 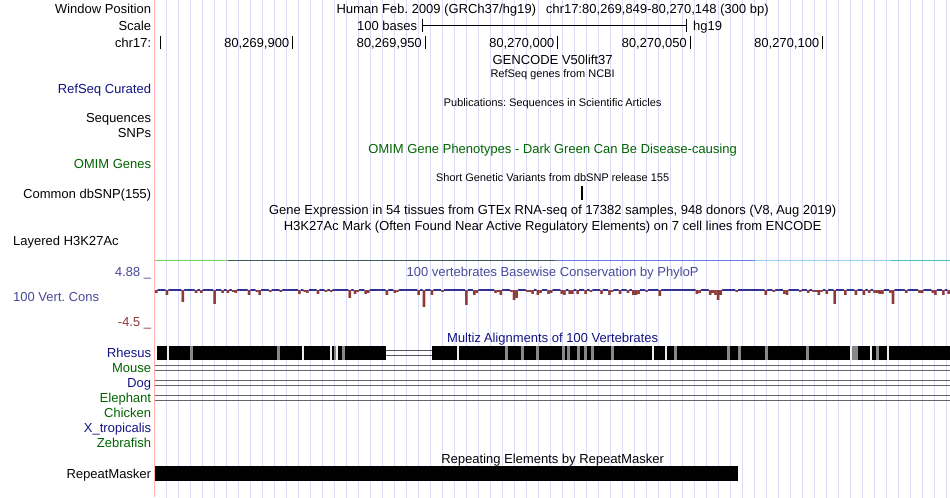 What do you see at coordinates (522, 42) in the screenshot?
I see `ruler-label: 80,270,000` at bounding box center [522, 42].